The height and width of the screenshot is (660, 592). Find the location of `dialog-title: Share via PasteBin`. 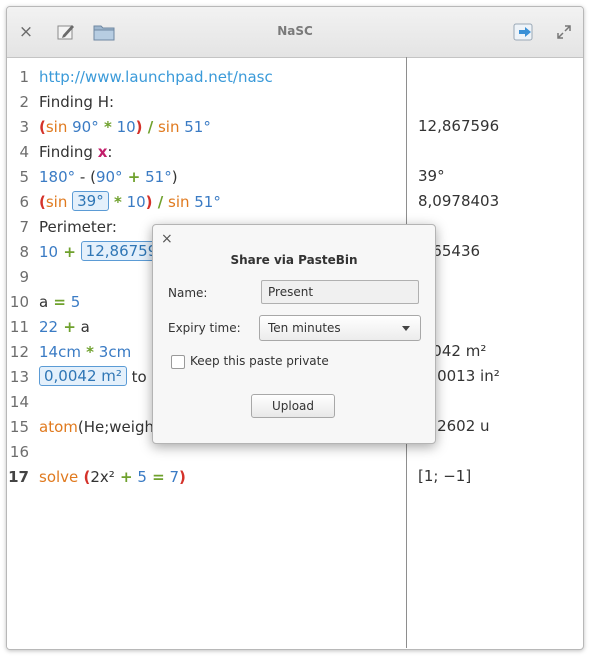

dialog-title: Share via PasteBin is located at coordinates (294, 260).